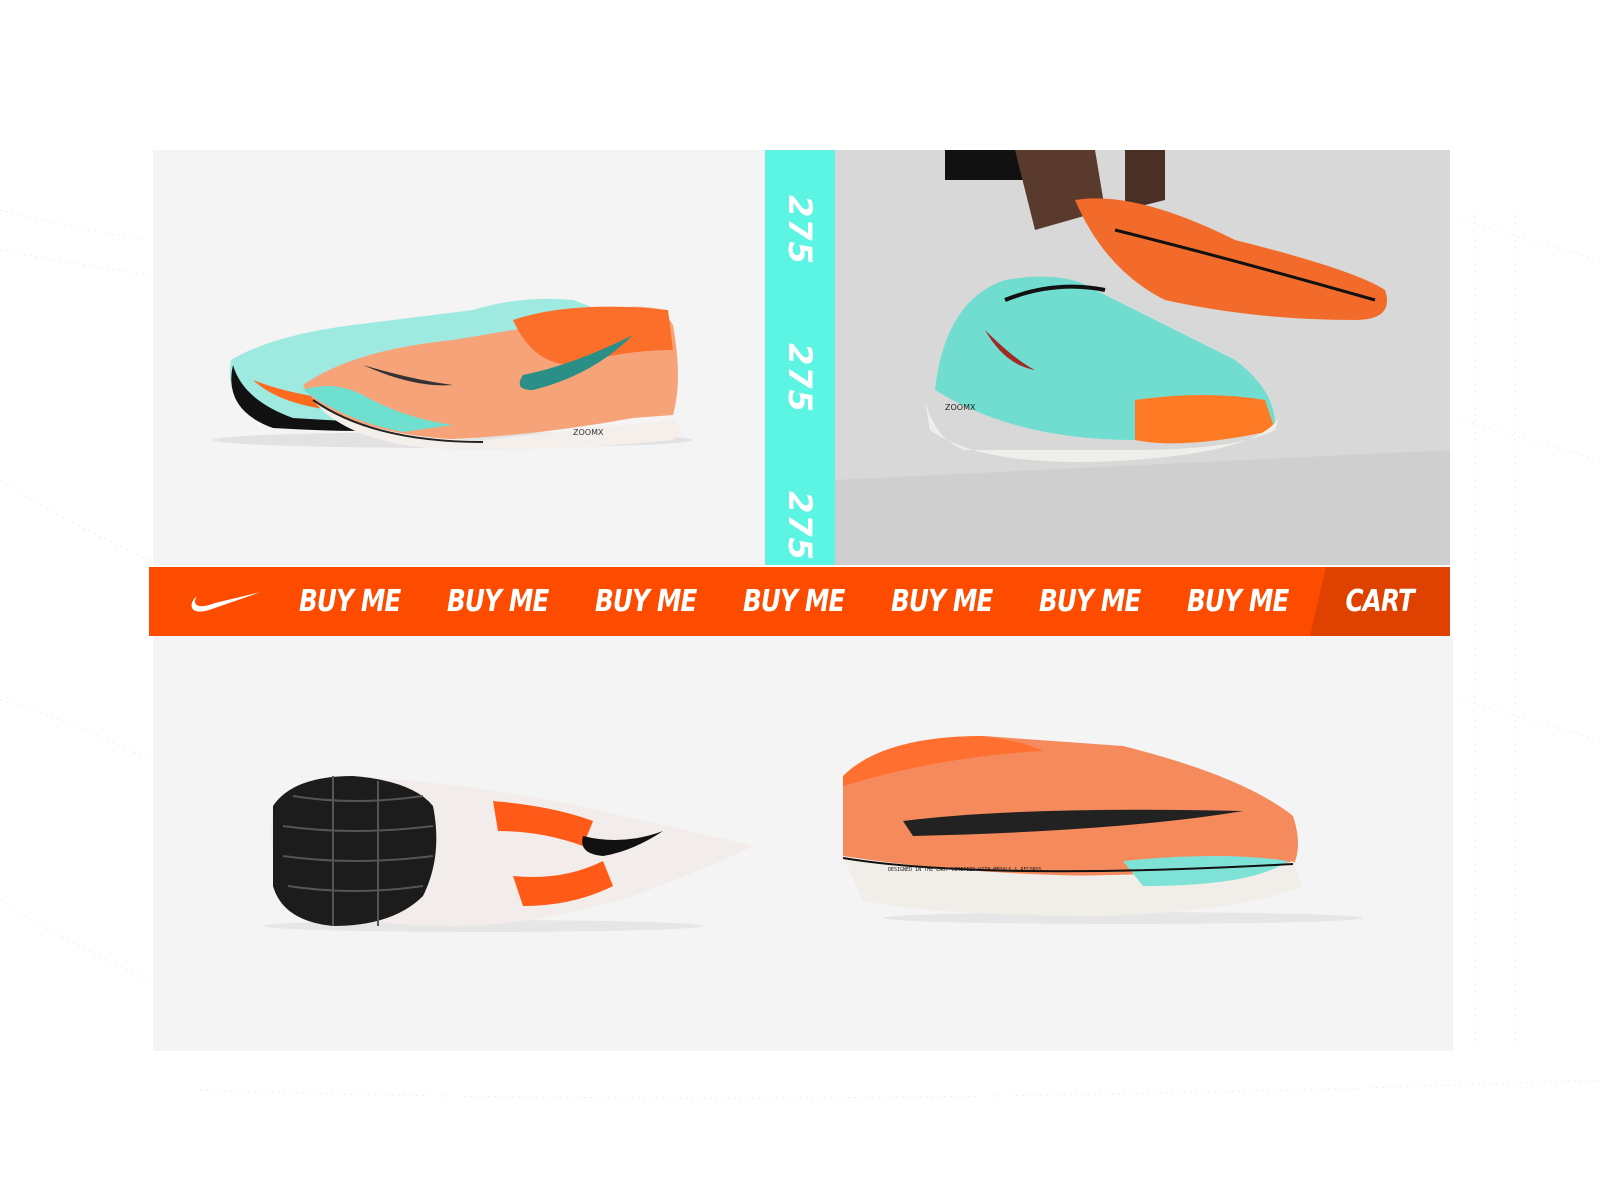 The width and height of the screenshot is (1600, 1200). What do you see at coordinates (226, 602) in the screenshot?
I see `nike-swoosh-icon` at bounding box center [226, 602].